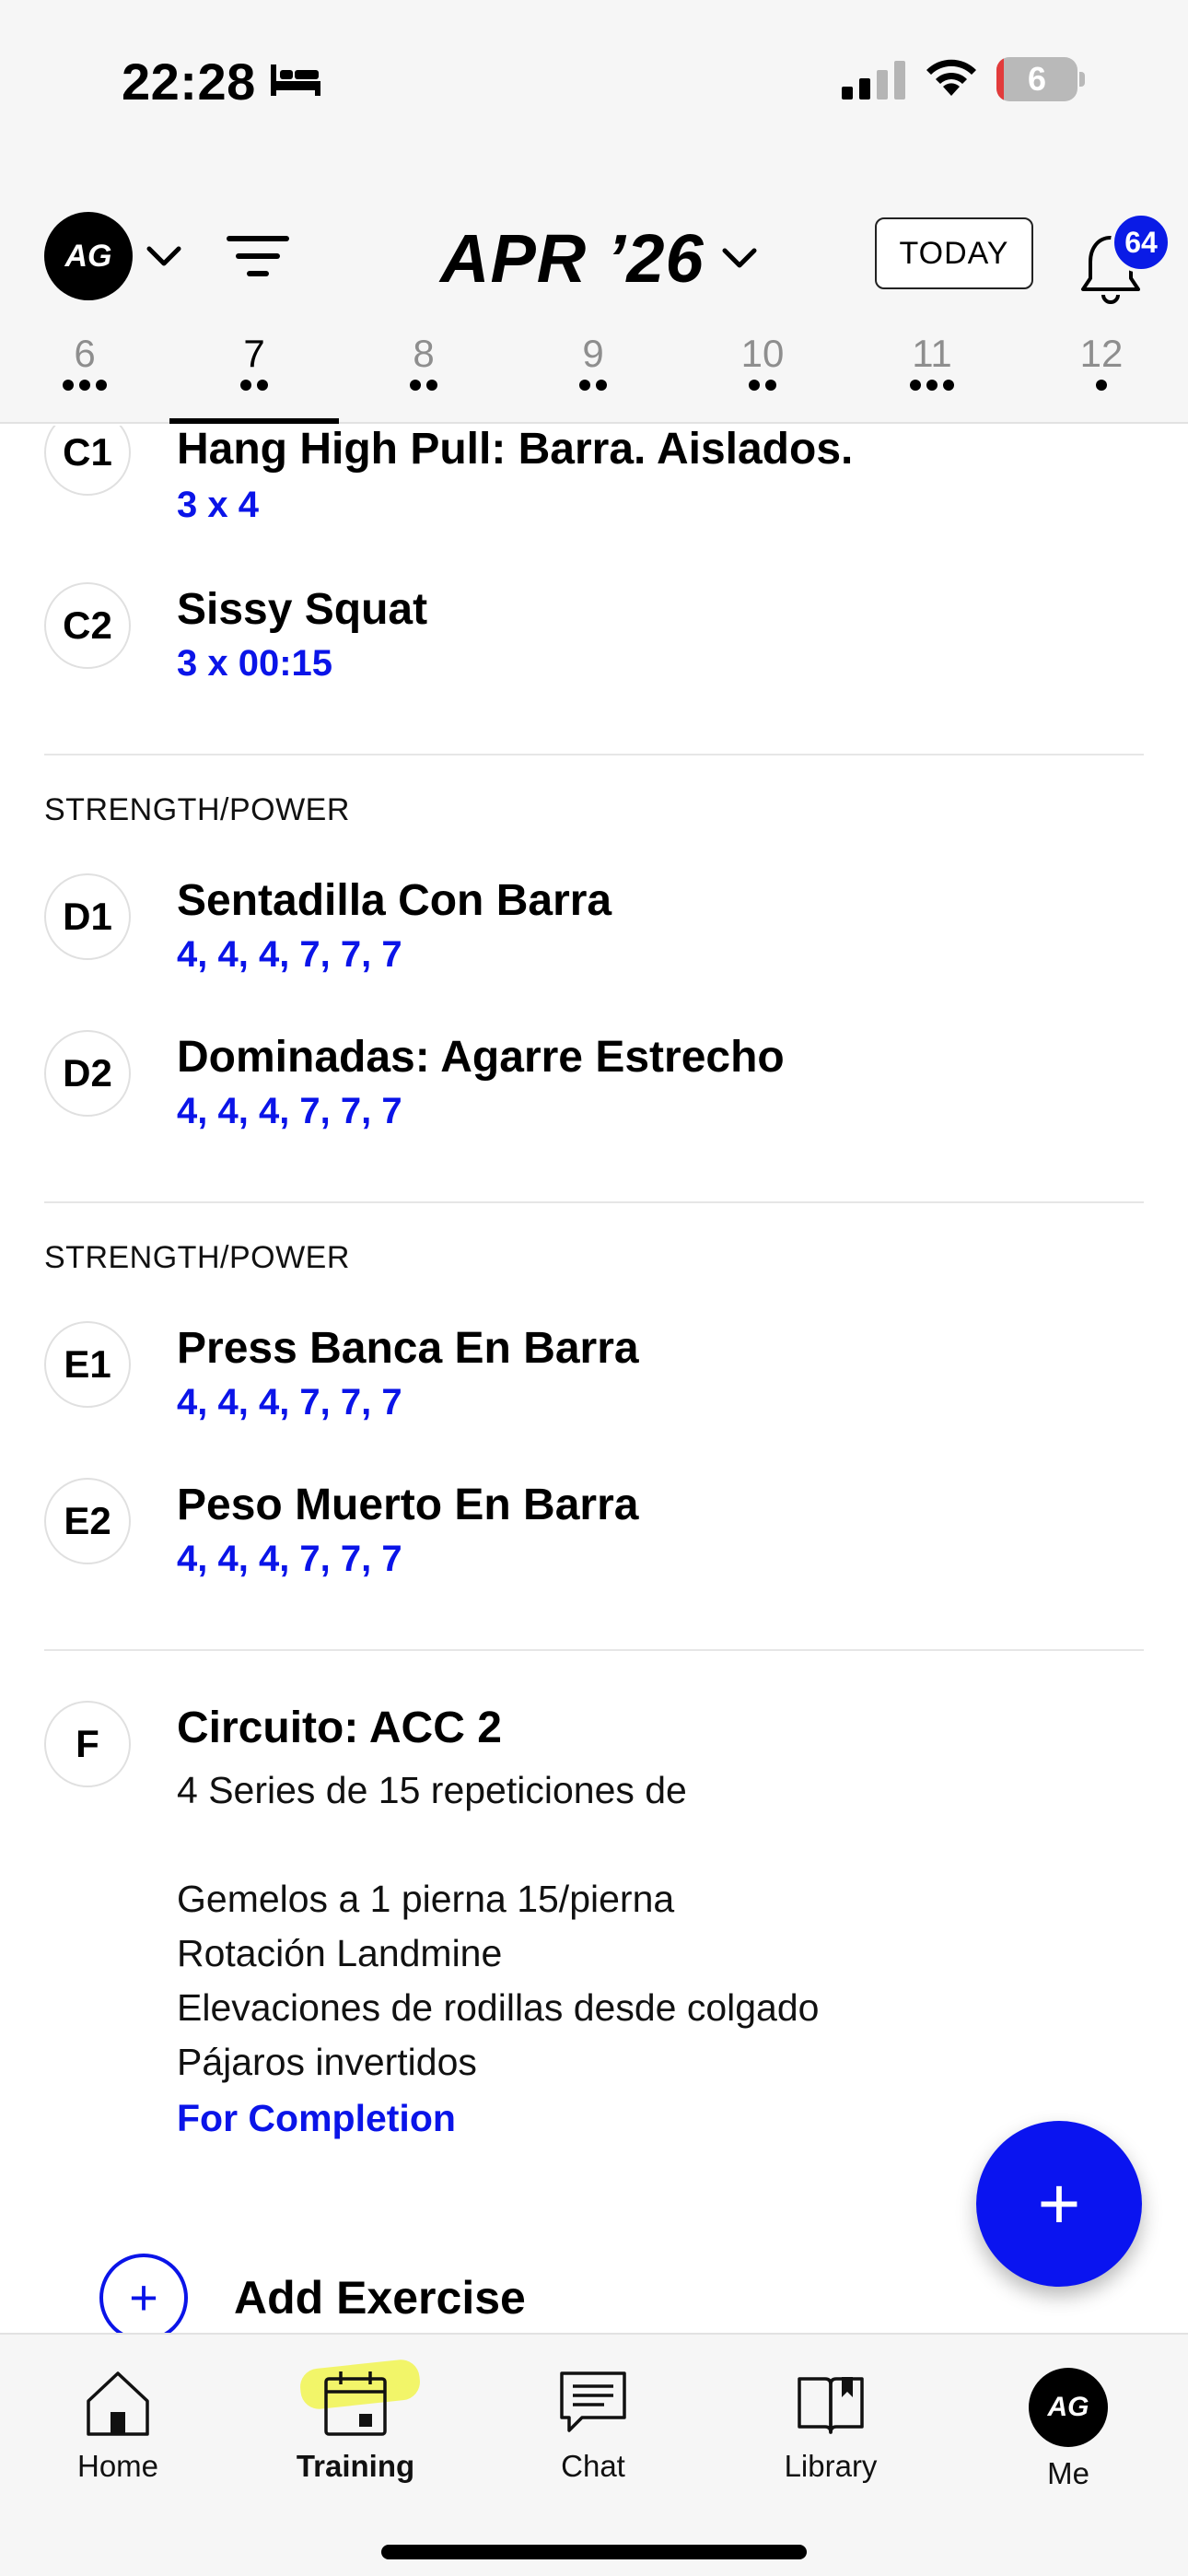 The image size is (1188, 2576). I want to click on tab-home: Home, so click(118, 2422).